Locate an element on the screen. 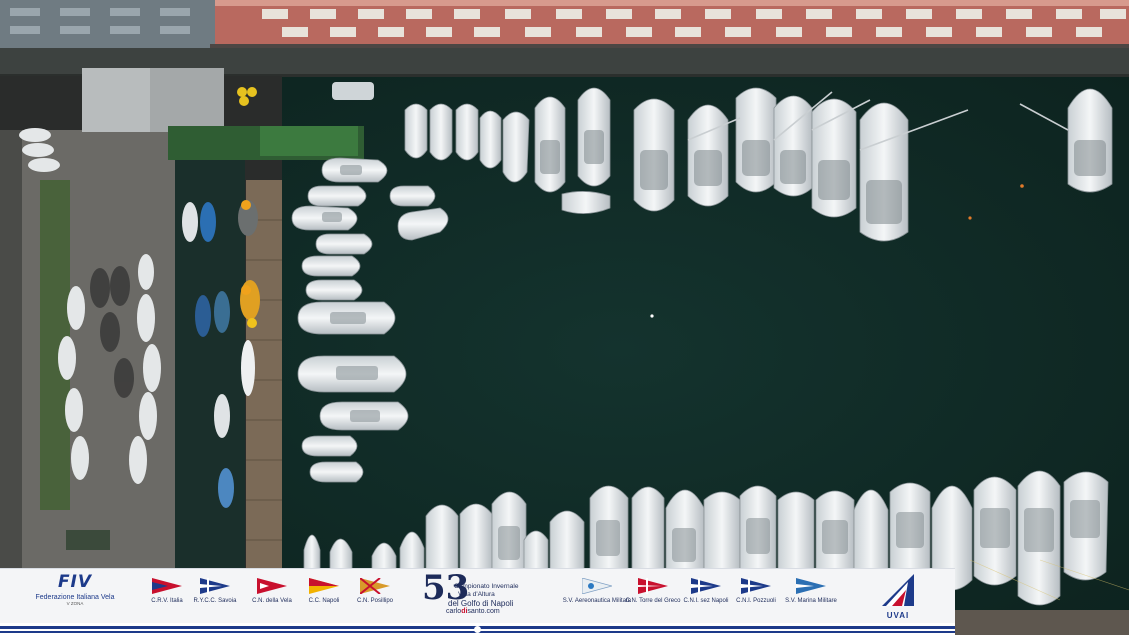 Image resolution: width=1129 pixels, height=635 pixels. club-label: S.V. Marina Militare is located at coordinates (811, 601).